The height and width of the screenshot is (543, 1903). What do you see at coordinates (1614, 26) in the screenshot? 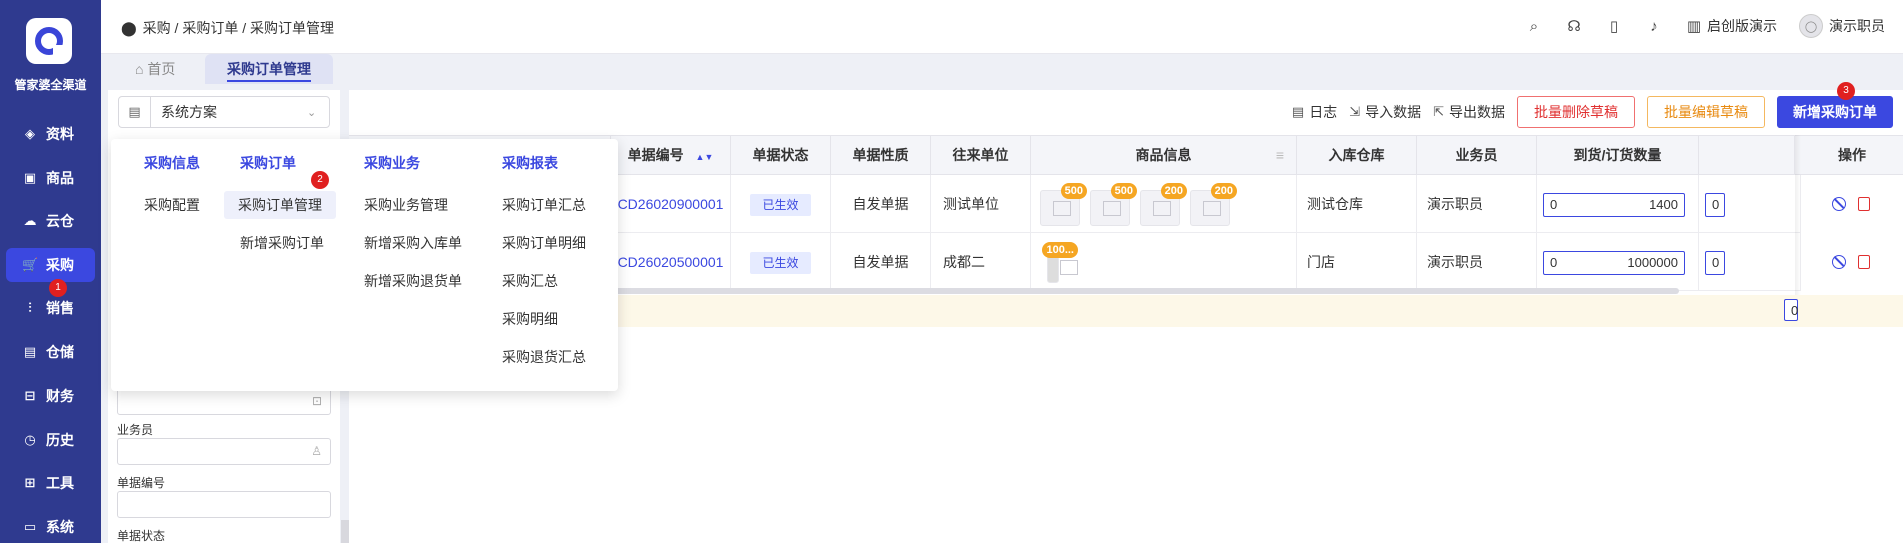
I see `book-icon: ▯` at bounding box center [1614, 26].